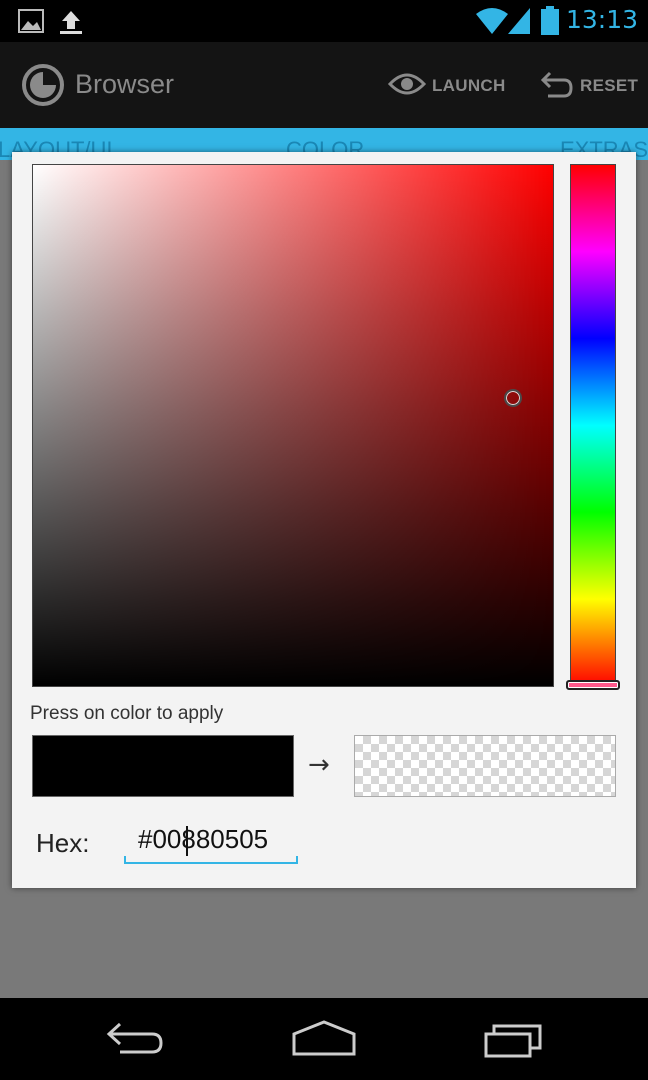 Image resolution: width=648 pixels, height=1080 pixels. I want to click on image-icon, so click(31, 23).